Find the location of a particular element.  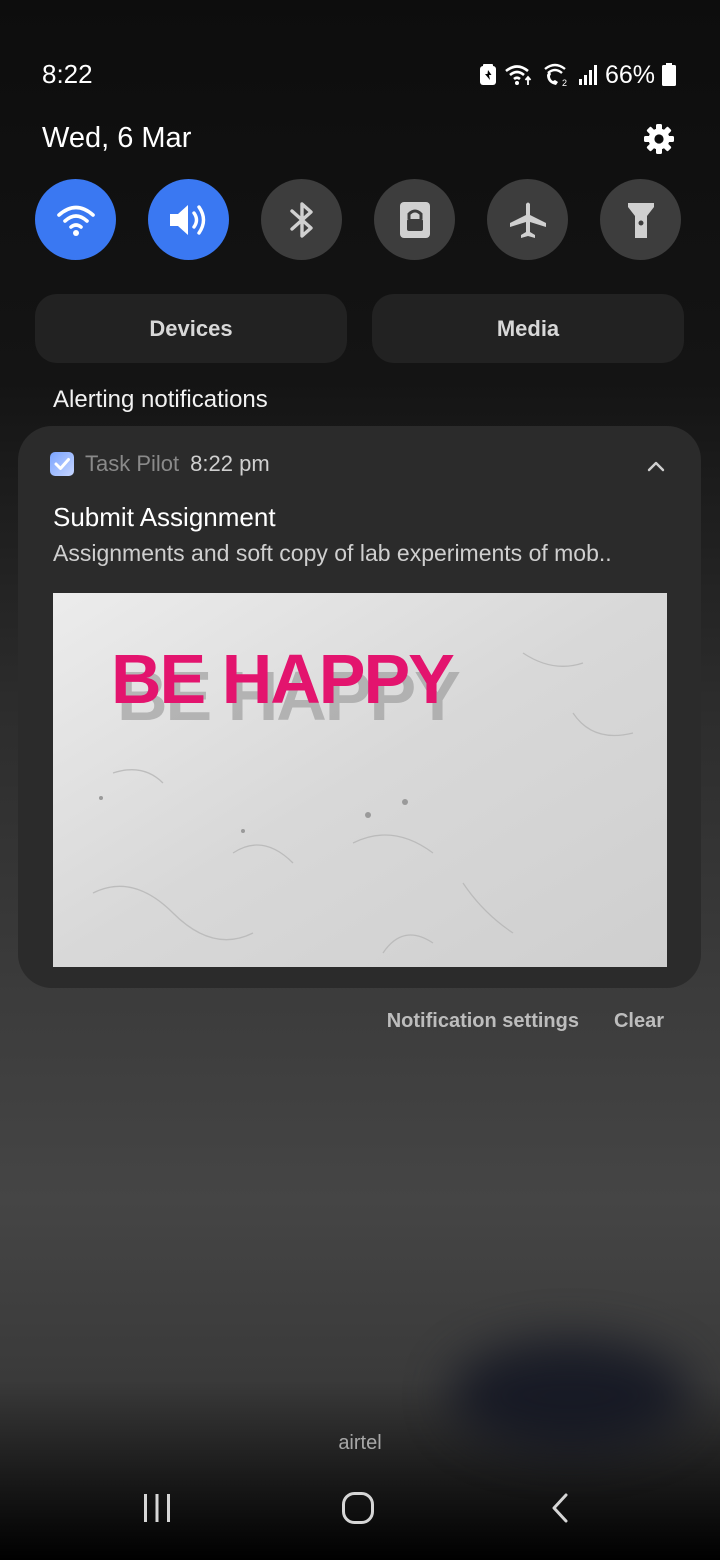

notification-time: 8:22 pm is located at coordinates (230, 463).